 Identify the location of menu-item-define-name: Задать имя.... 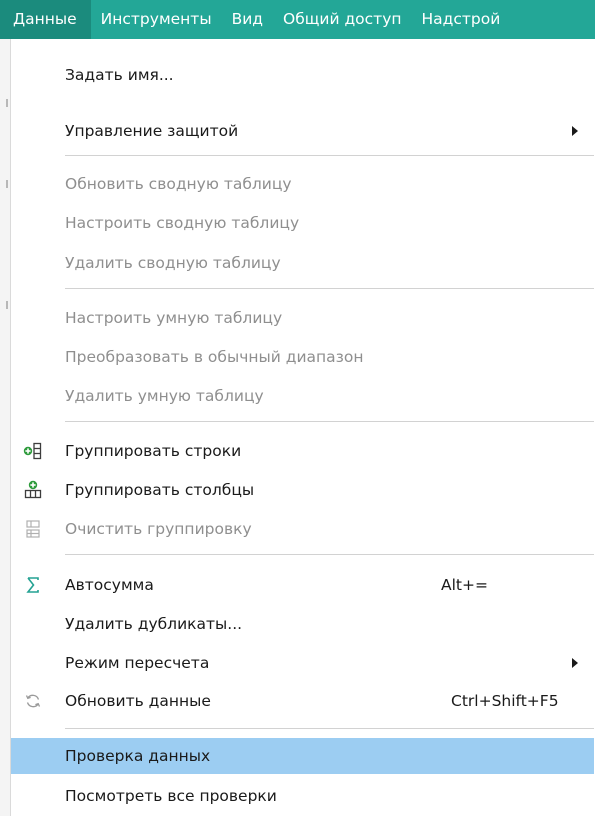
(302, 75).